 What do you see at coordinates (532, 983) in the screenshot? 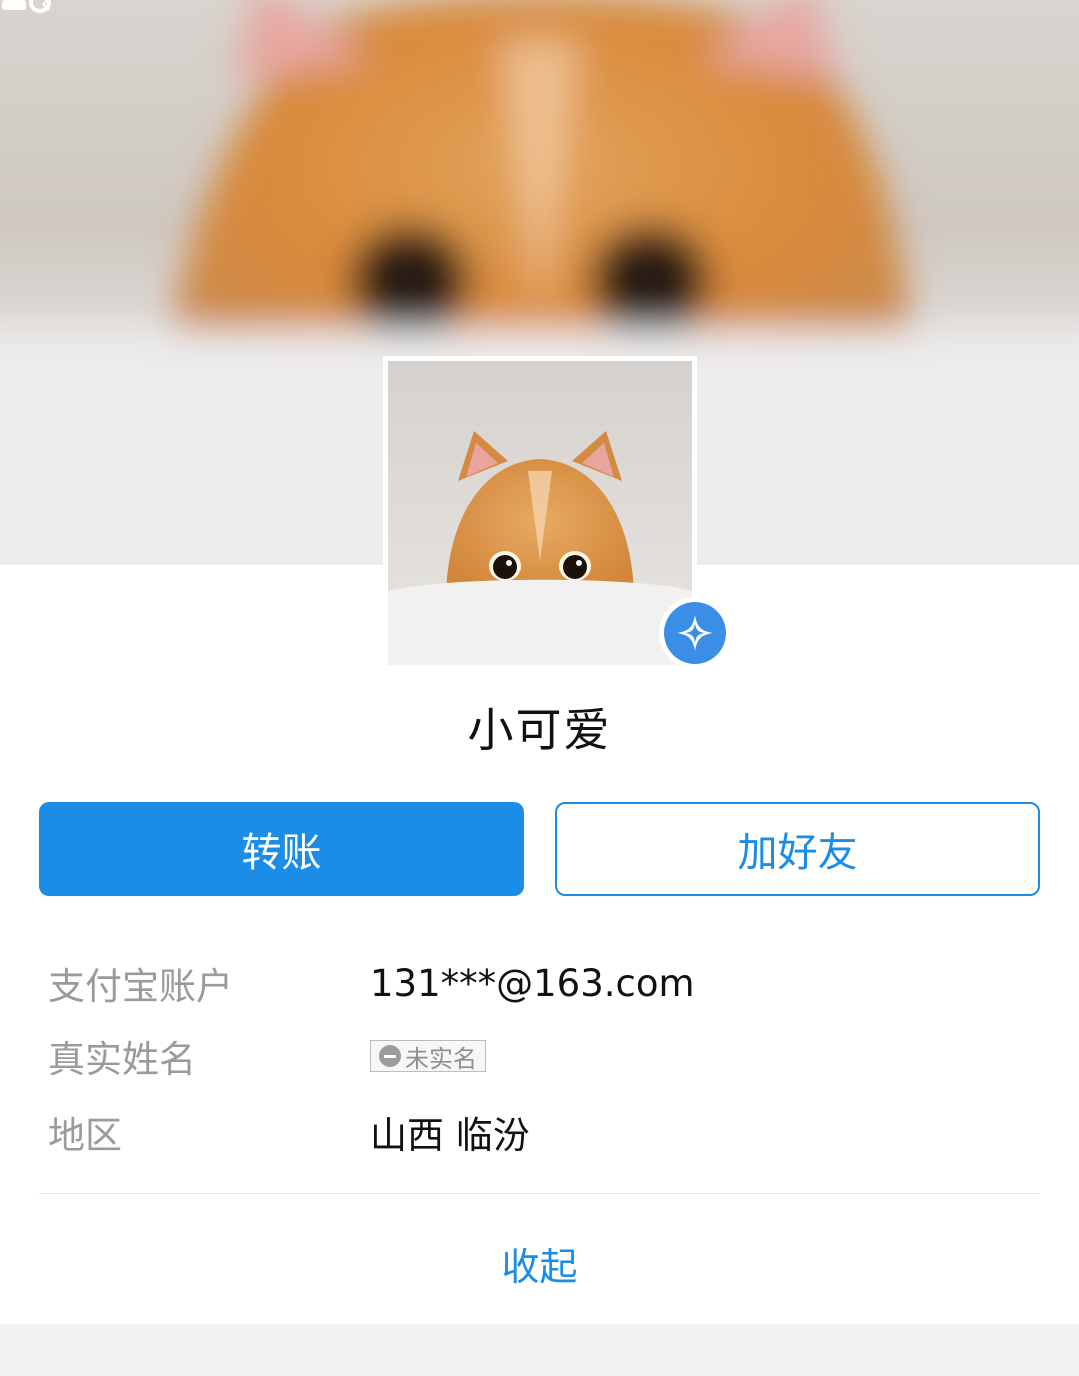
I see `account-value: 131***@163.com` at bounding box center [532, 983].